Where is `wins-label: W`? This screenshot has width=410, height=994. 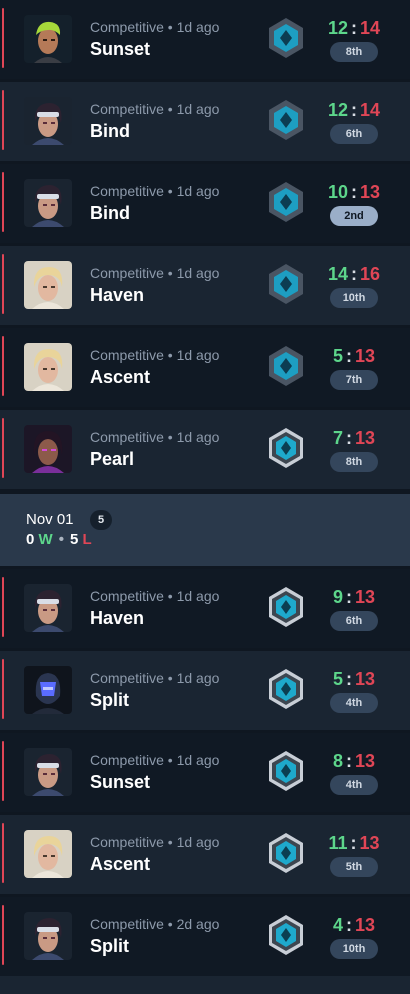
wins-label: W is located at coordinates (45, 539).